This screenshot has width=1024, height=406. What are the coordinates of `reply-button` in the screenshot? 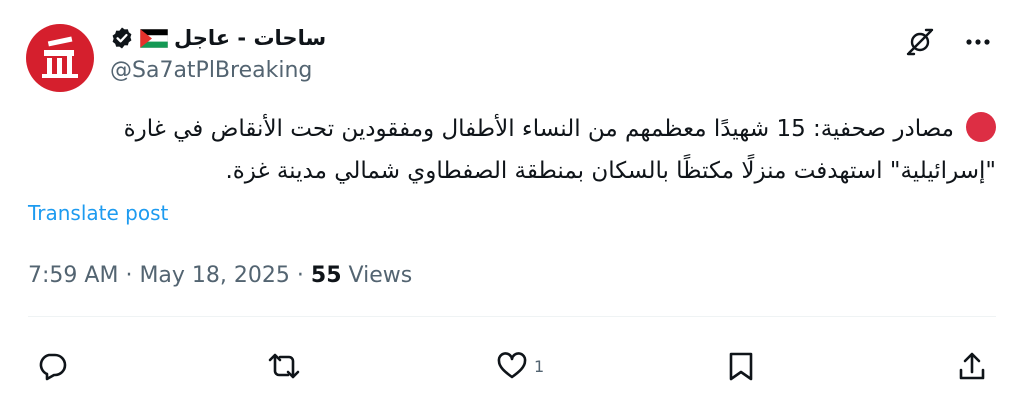 It's located at (52, 366).